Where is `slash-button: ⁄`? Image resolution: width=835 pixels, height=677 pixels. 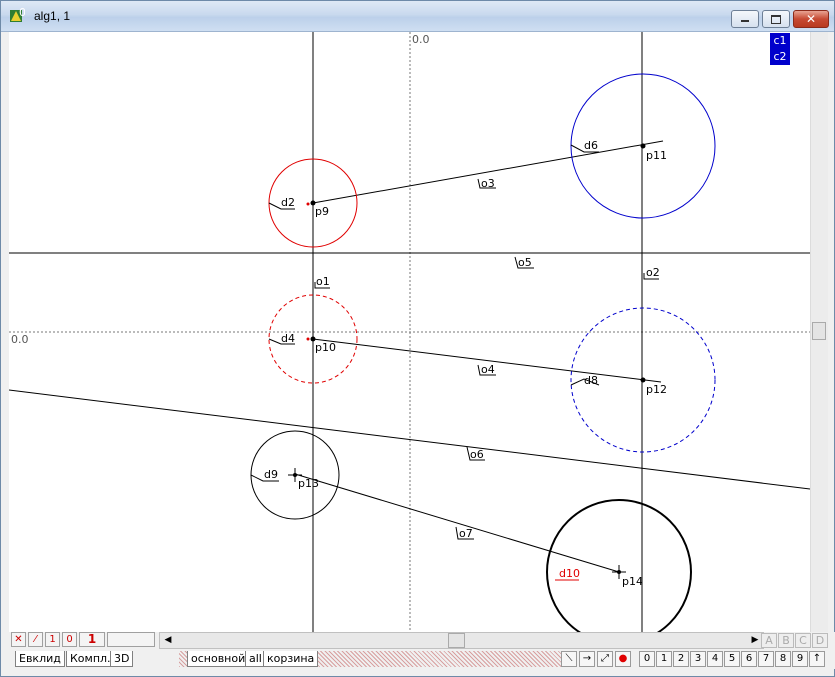
slash-button: ⁄ is located at coordinates (35, 639).